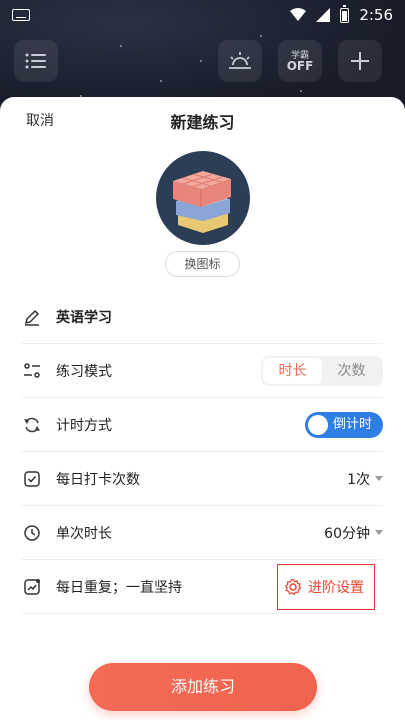 The image size is (405, 720). What do you see at coordinates (202, 371) in the screenshot?
I see `practice-mode-row: 练习模式 时长 次数` at bounding box center [202, 371].